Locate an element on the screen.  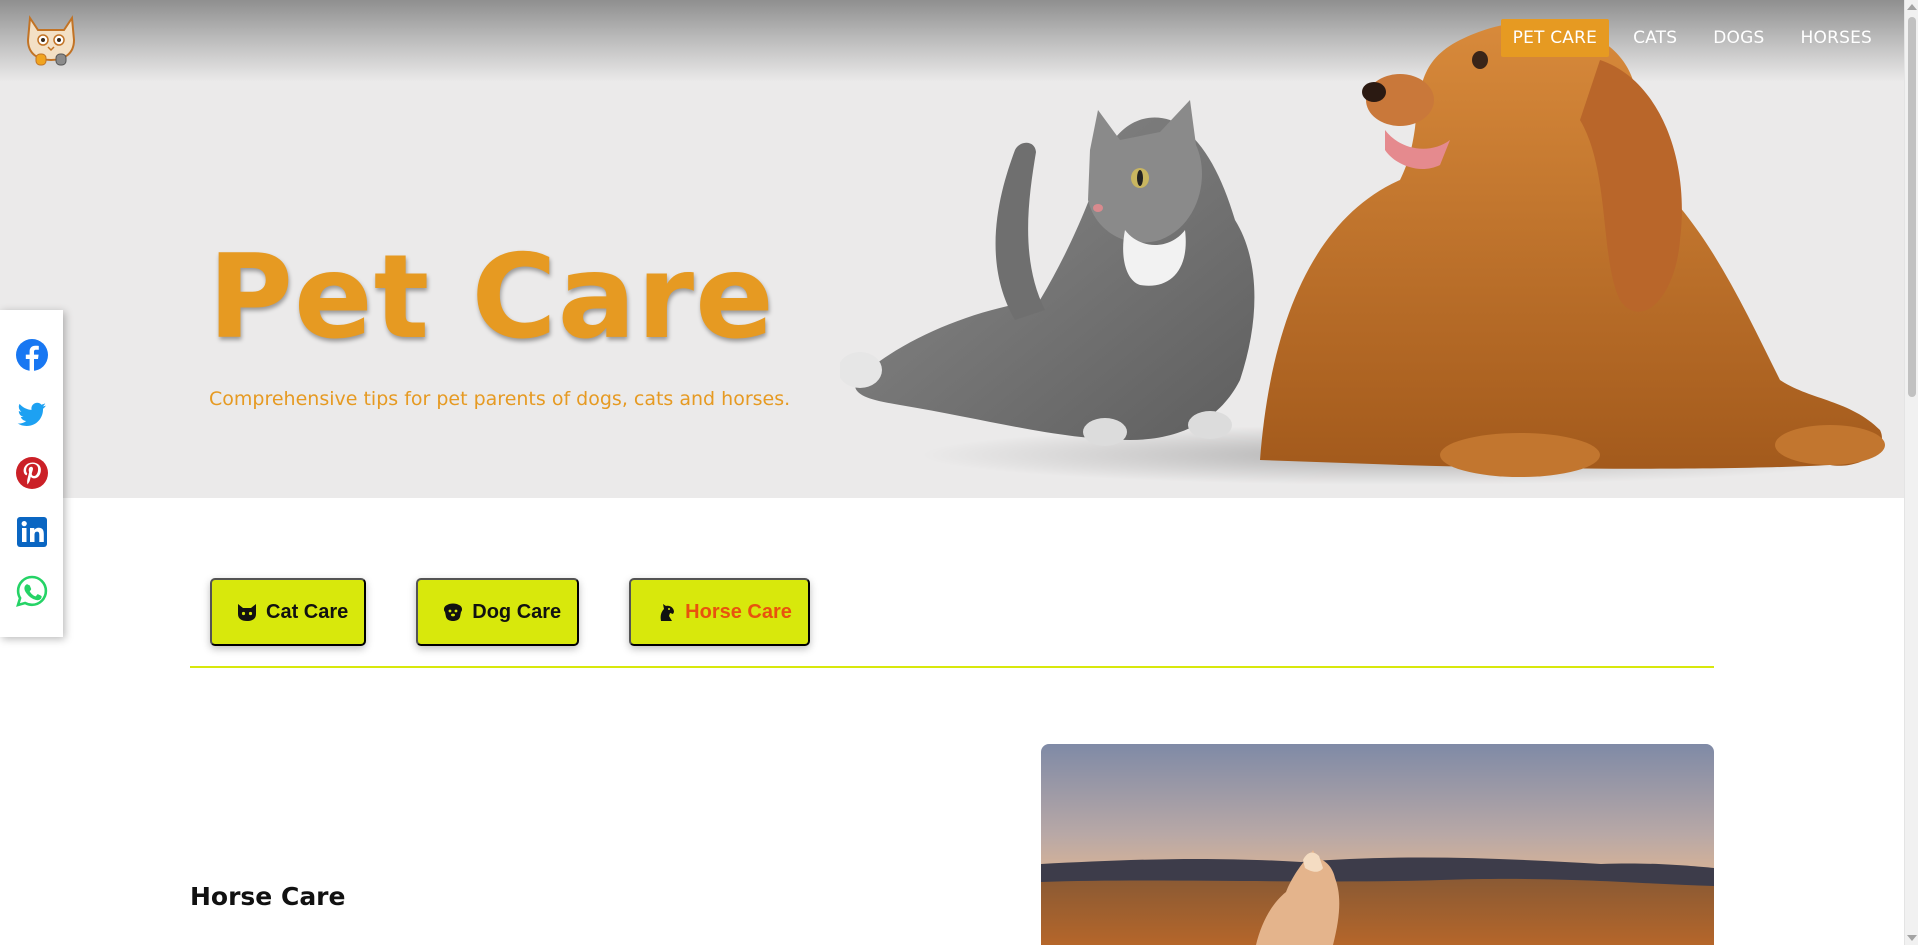
tab-dog-care: Dog Care is located at coordinates (498, 612).